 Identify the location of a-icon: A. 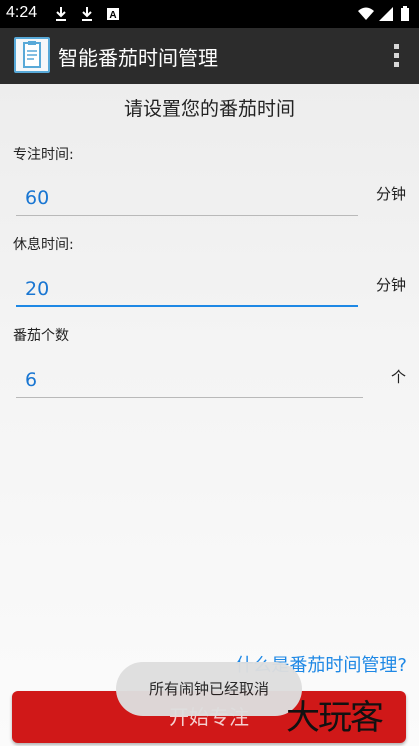
(113, 14).